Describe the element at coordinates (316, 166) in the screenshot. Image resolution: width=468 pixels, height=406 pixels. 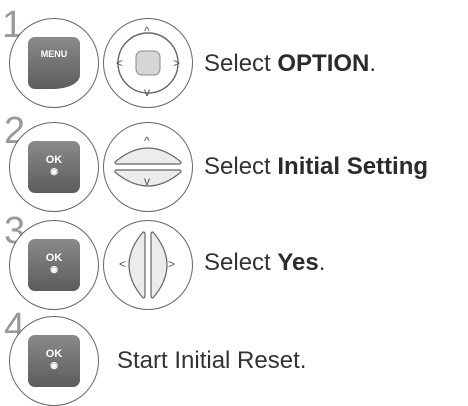
I see `step-2-instruction: Select Initial Setting` at that location.